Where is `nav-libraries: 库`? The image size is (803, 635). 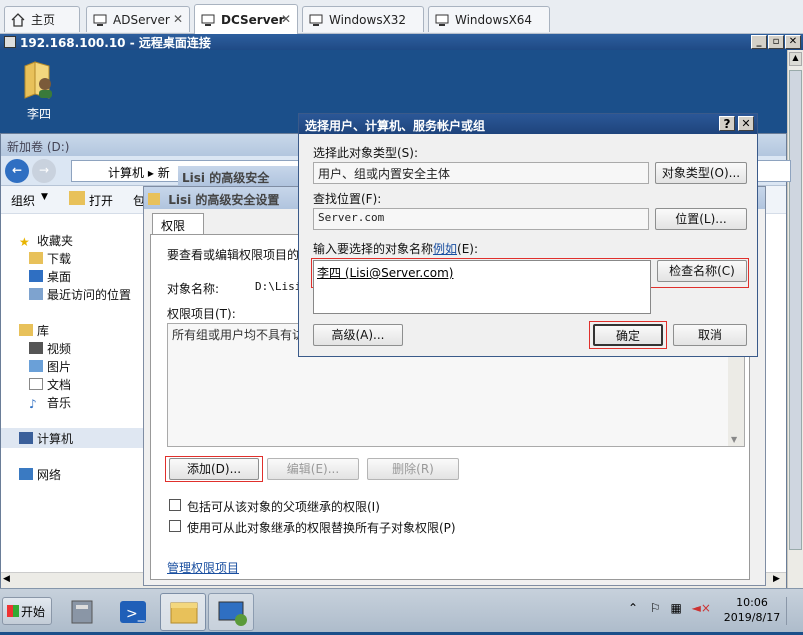
nav-libraries: 库 is located at coordinates (34, 330).